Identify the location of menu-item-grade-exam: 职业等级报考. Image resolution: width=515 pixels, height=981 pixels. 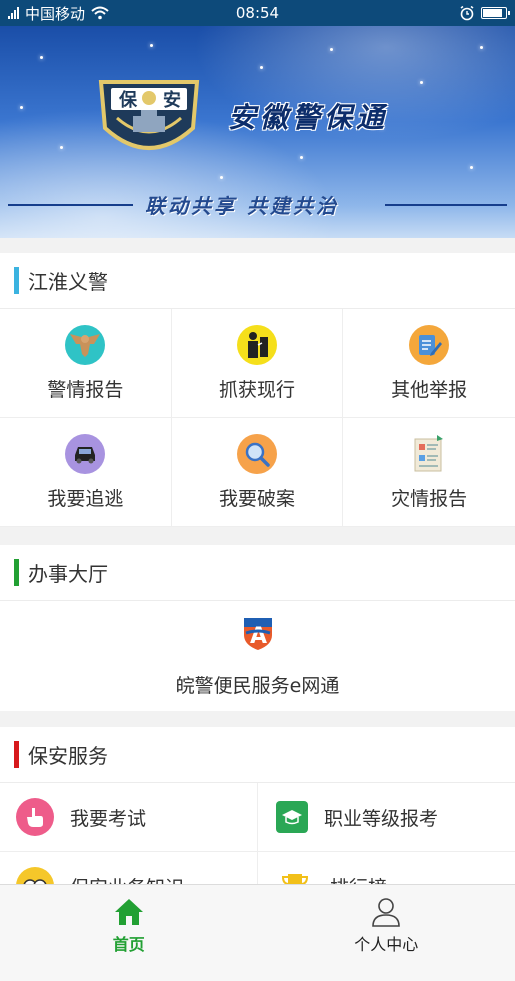
(386, 817).